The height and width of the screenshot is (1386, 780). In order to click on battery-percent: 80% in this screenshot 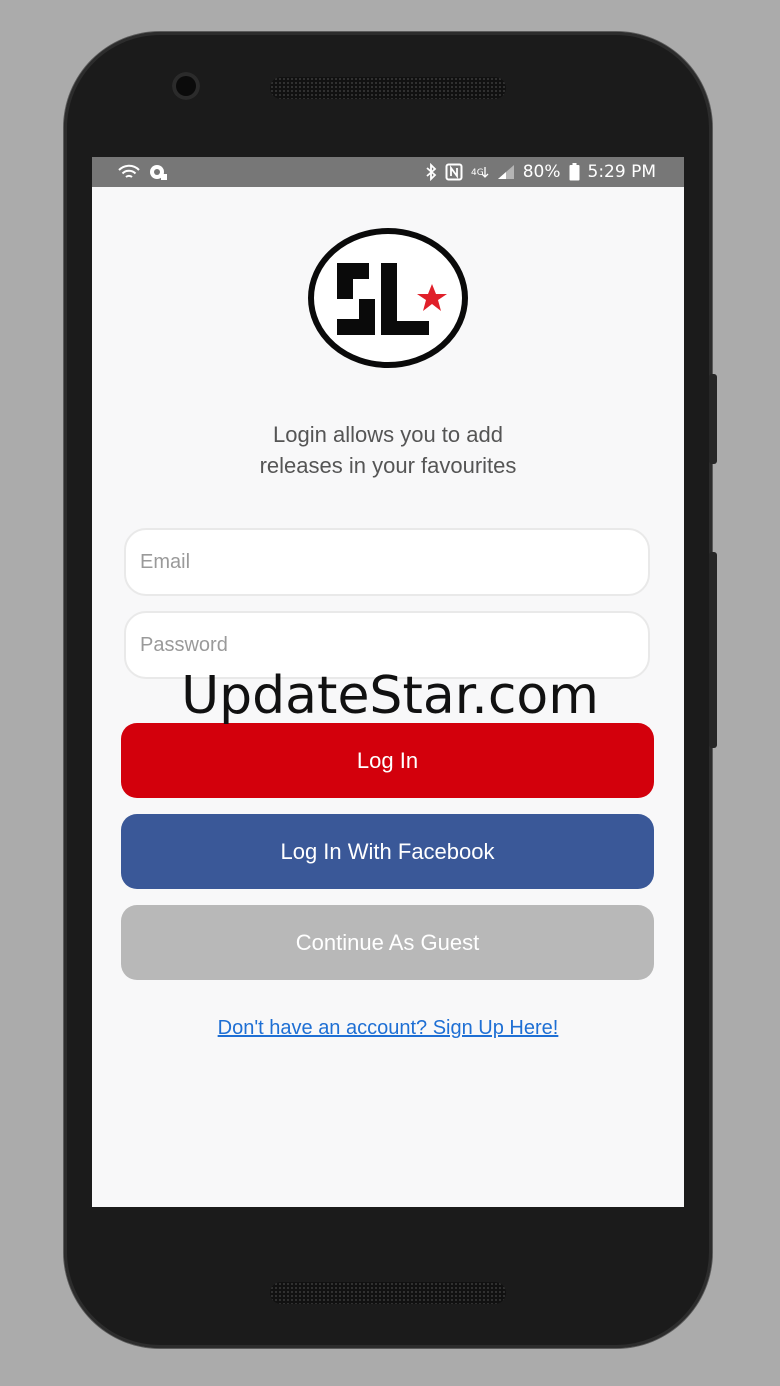, I will do `click(541, 172)`.